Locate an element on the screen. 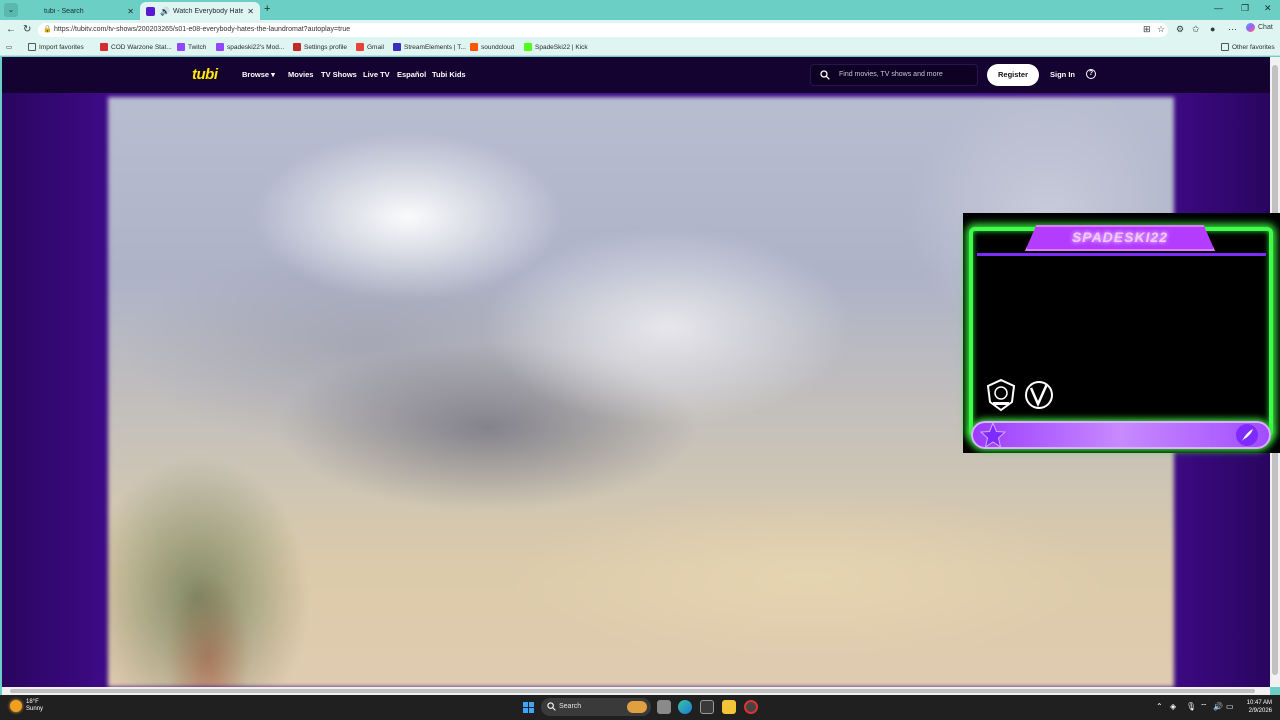 The image size is (1280, 720). minimize-button: — is located at coordinates (1218, 8).